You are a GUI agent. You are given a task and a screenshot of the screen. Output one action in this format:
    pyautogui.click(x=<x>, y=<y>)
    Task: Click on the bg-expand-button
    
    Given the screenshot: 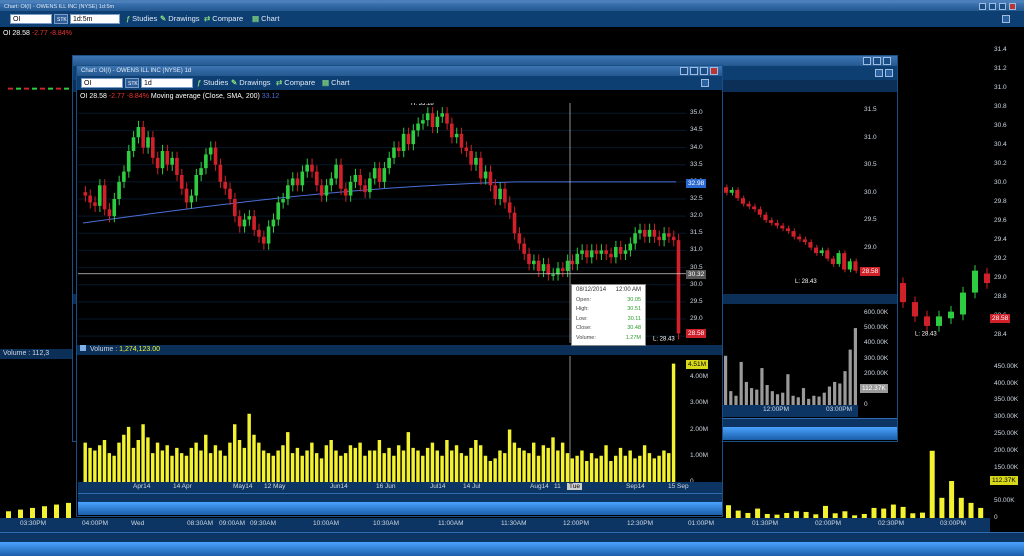 What is the action you would take?
    pyautogui.click(x=1006, y=19)
    